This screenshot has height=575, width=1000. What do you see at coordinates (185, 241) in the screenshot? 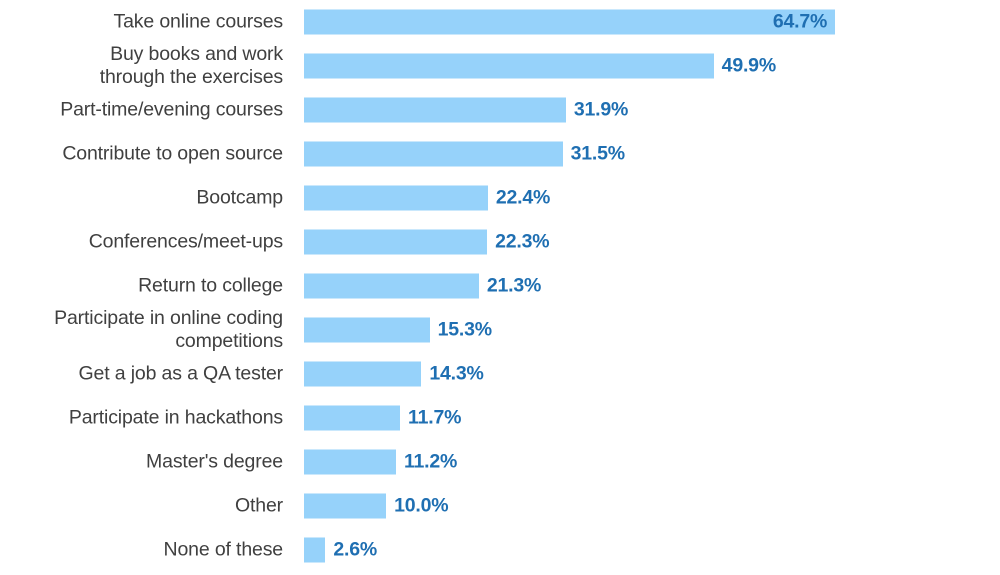
I see `category-label: Conferences/meet-ups` at bounding box center [185, 241].